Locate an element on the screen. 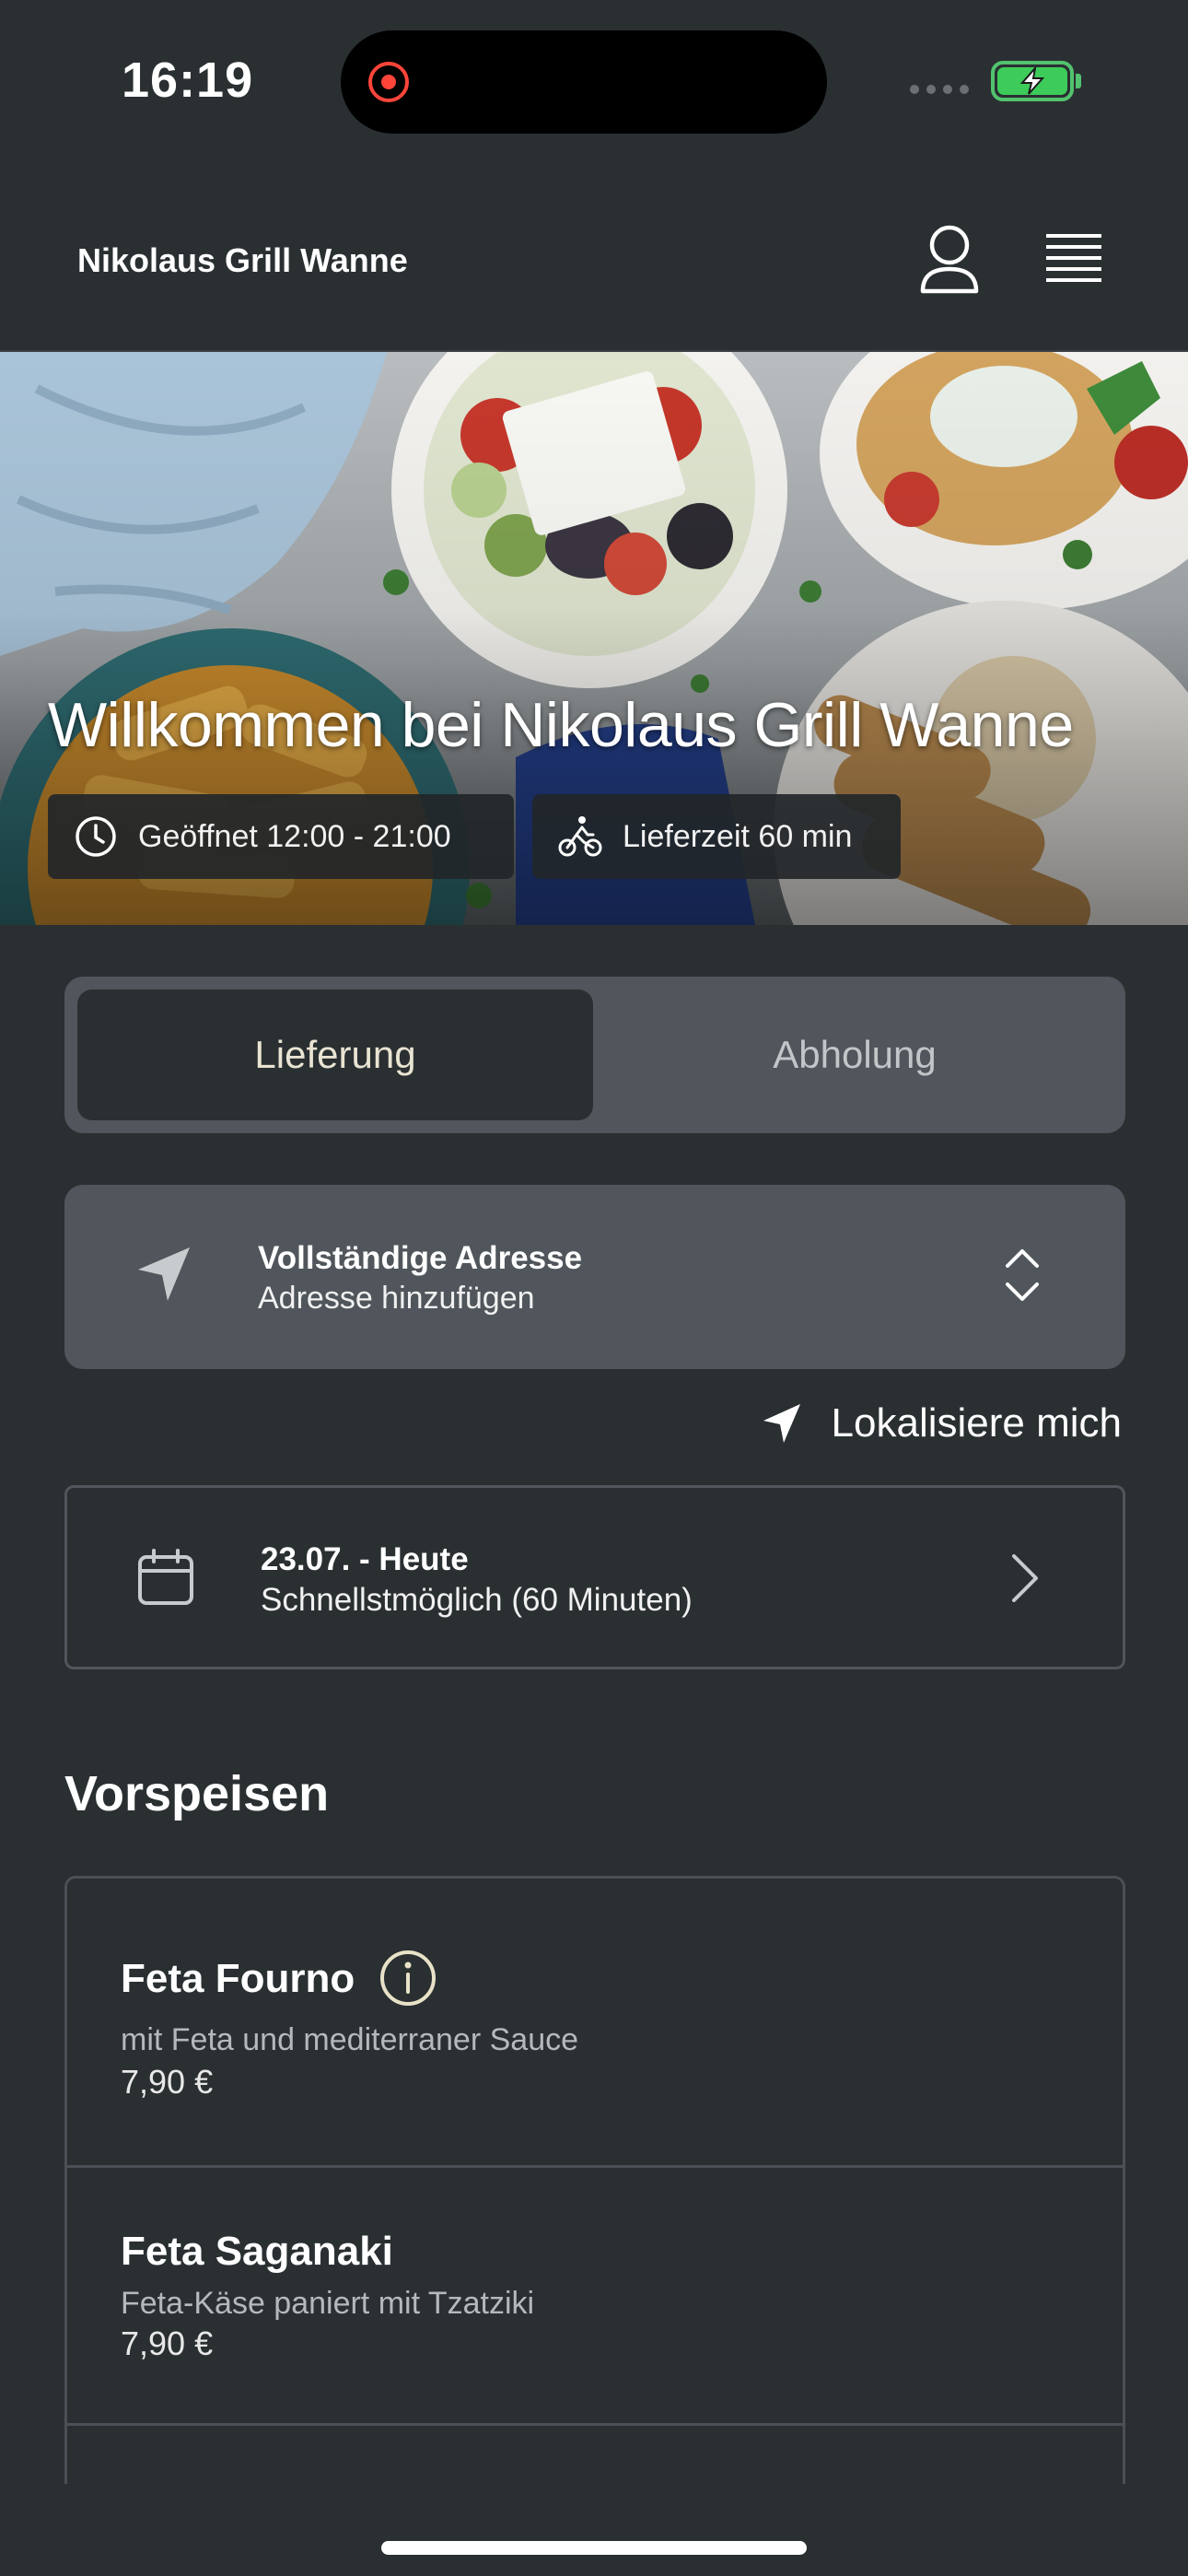 This screenshot has height=2576, width=1188. tab-delivery: Lieferung is located at coordinates (335, 1054).